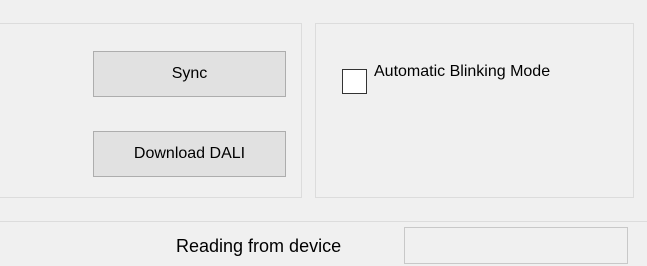 The height and width of the screenshot is (266, 647). I want to click on reading-from-device-label: Reading from device, so click(259, 246).